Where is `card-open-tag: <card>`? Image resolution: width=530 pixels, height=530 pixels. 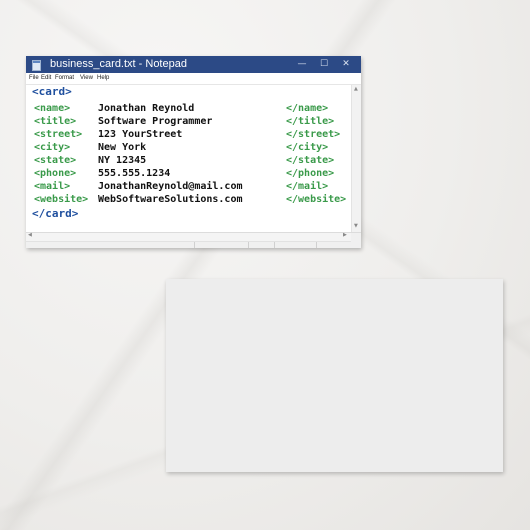 card-open-tag: <card> is located at coordinates (52, 91).